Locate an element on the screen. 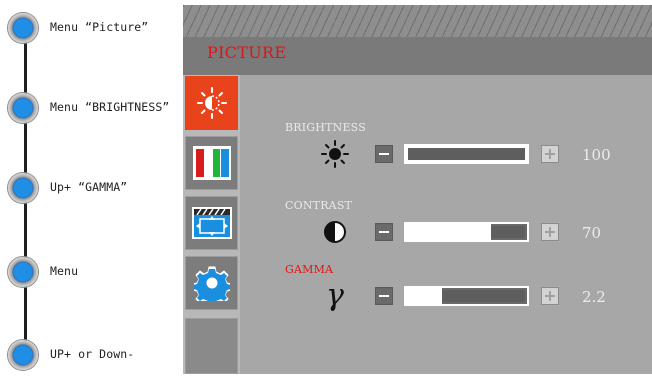 This screenshot has height=378, width=652. contrast-increase-button is located at coordinates (550, 232).